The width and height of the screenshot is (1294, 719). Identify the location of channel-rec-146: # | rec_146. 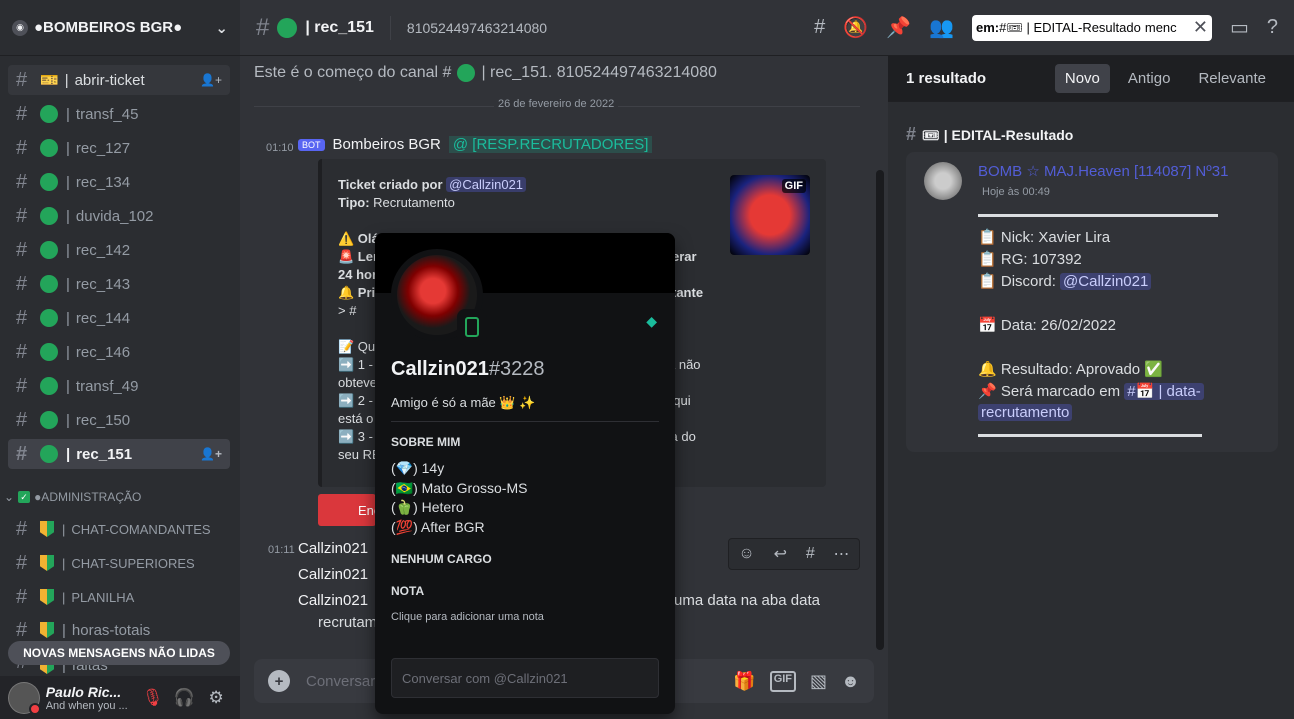
(119, 352).